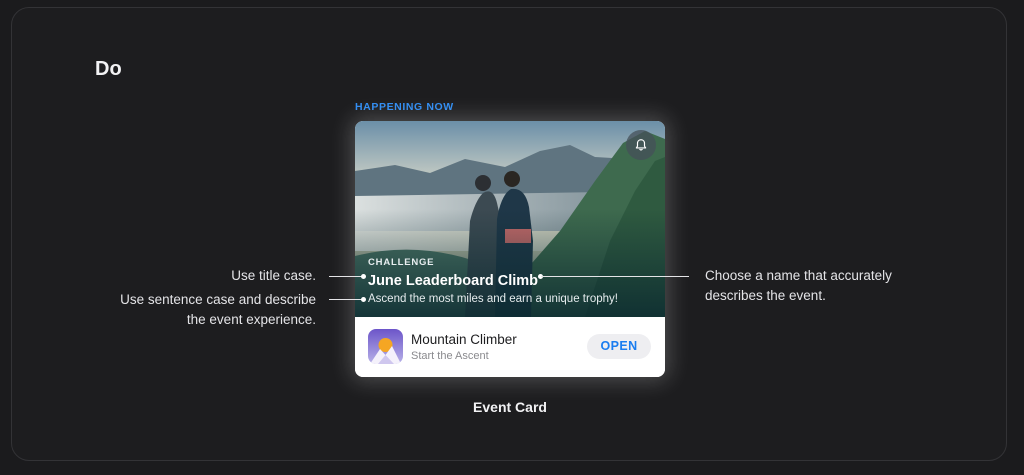 This screenshot has height=475, width=1024. Describe the element at coordinates (345, 276) in the screenshot. I see `title-leader-line` at that location.